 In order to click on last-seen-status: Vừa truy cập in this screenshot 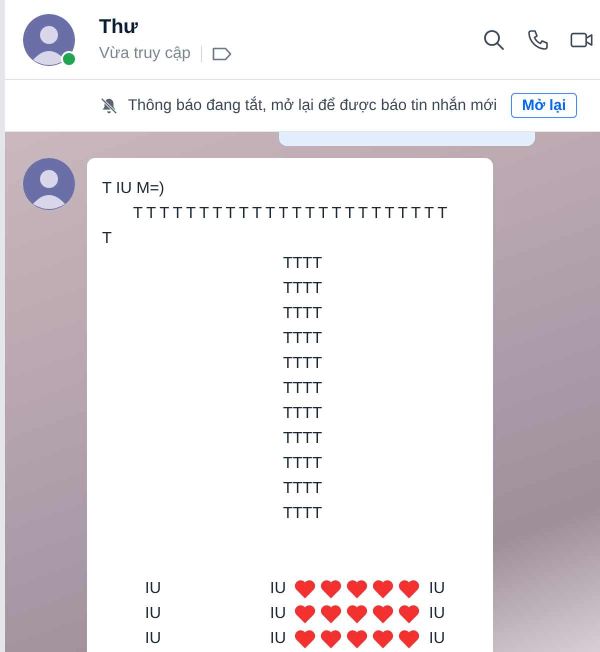, I will do `click(145, 54)`.